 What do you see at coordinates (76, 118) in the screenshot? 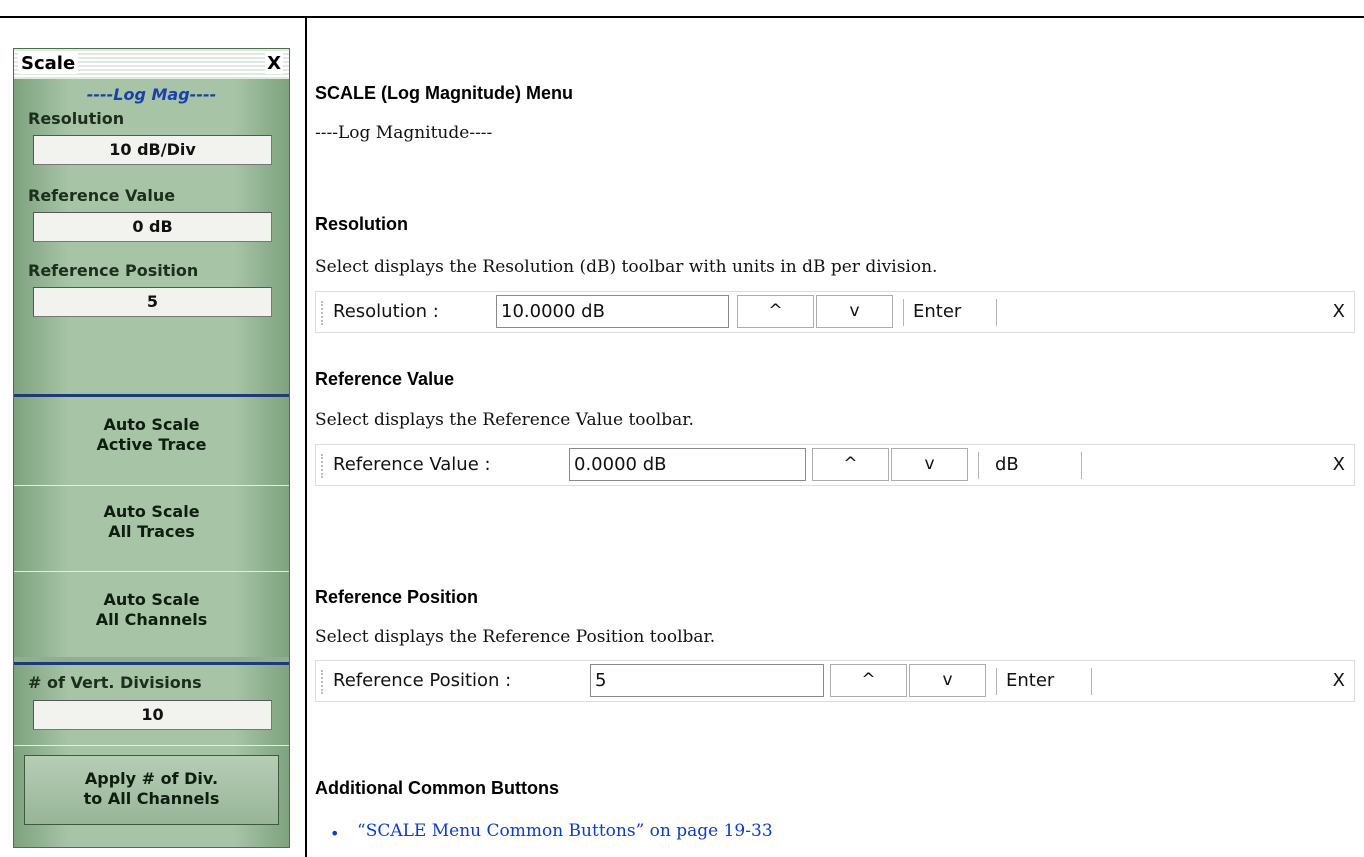
I see `resolution-label: Resolution` at bounding box center [76, 118].